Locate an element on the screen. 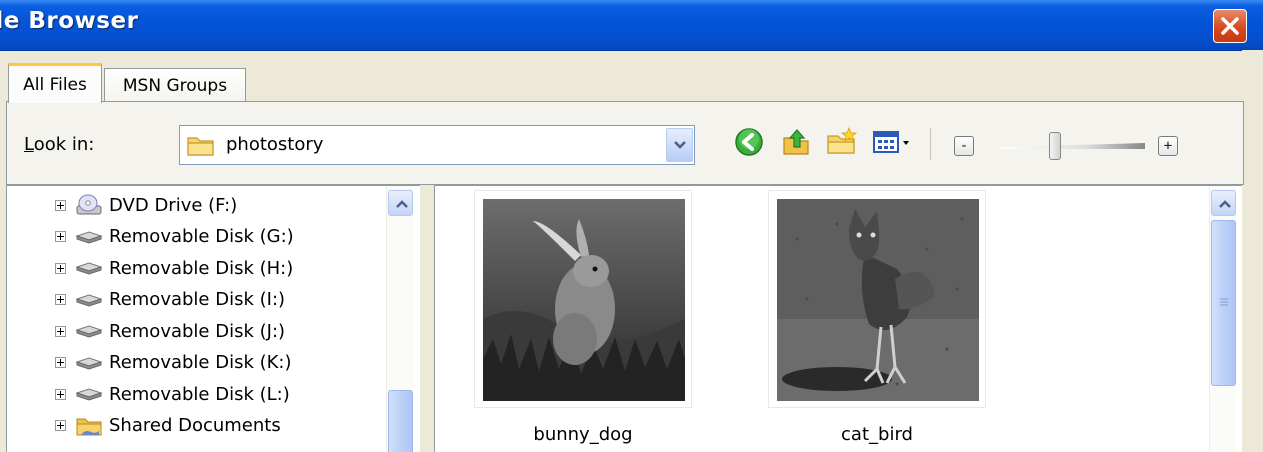 Image resolution: width=1263 pixels, height=452 pixels. tree-scroll-thumb is located at coordinates (400, 421).